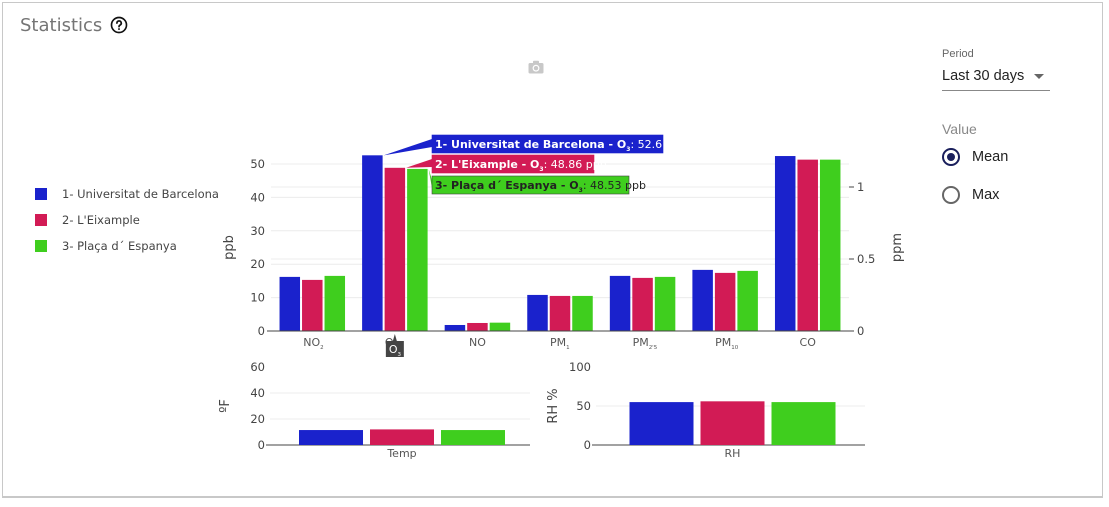 Image resolution: width=1109 pixels, height=507 pixels. What do you see at coordinates (958, 54) in the screenshot?
I see `period-label: Period` at bounding box center [958, 54].